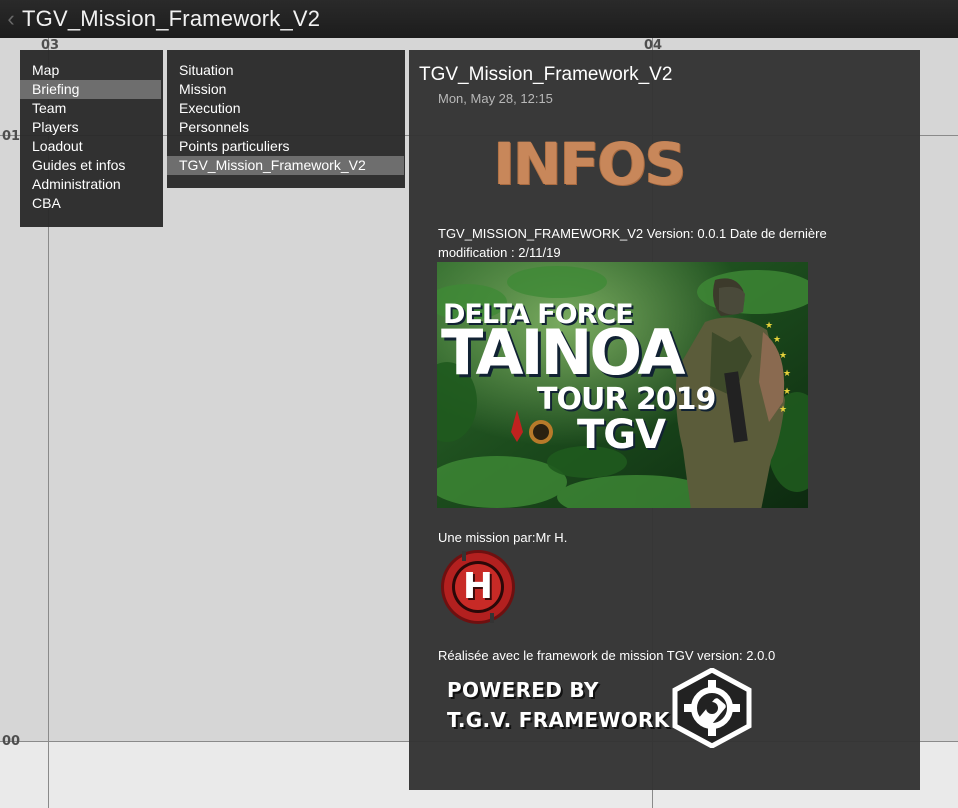  I want to click on submenu-item-framework: TGV_Mission_Framework_V2, so click(285, 165).